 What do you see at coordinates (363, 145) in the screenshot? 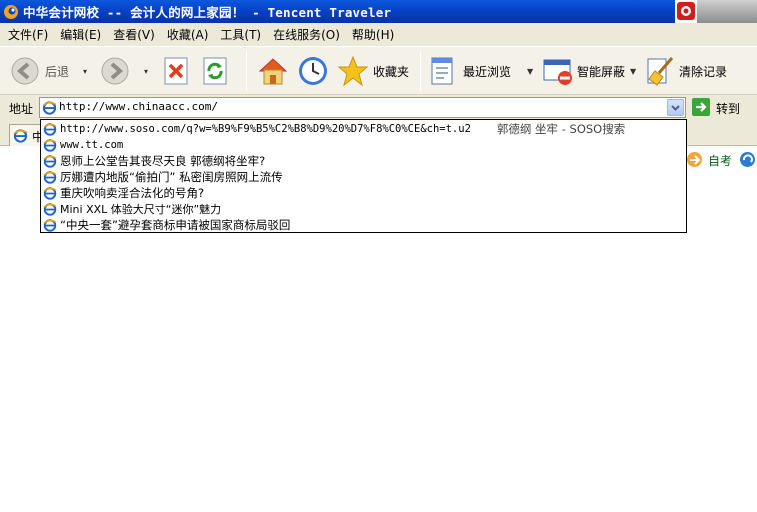
I see `suggestion-item: www.tt.com` at bounding box center [363, 145].